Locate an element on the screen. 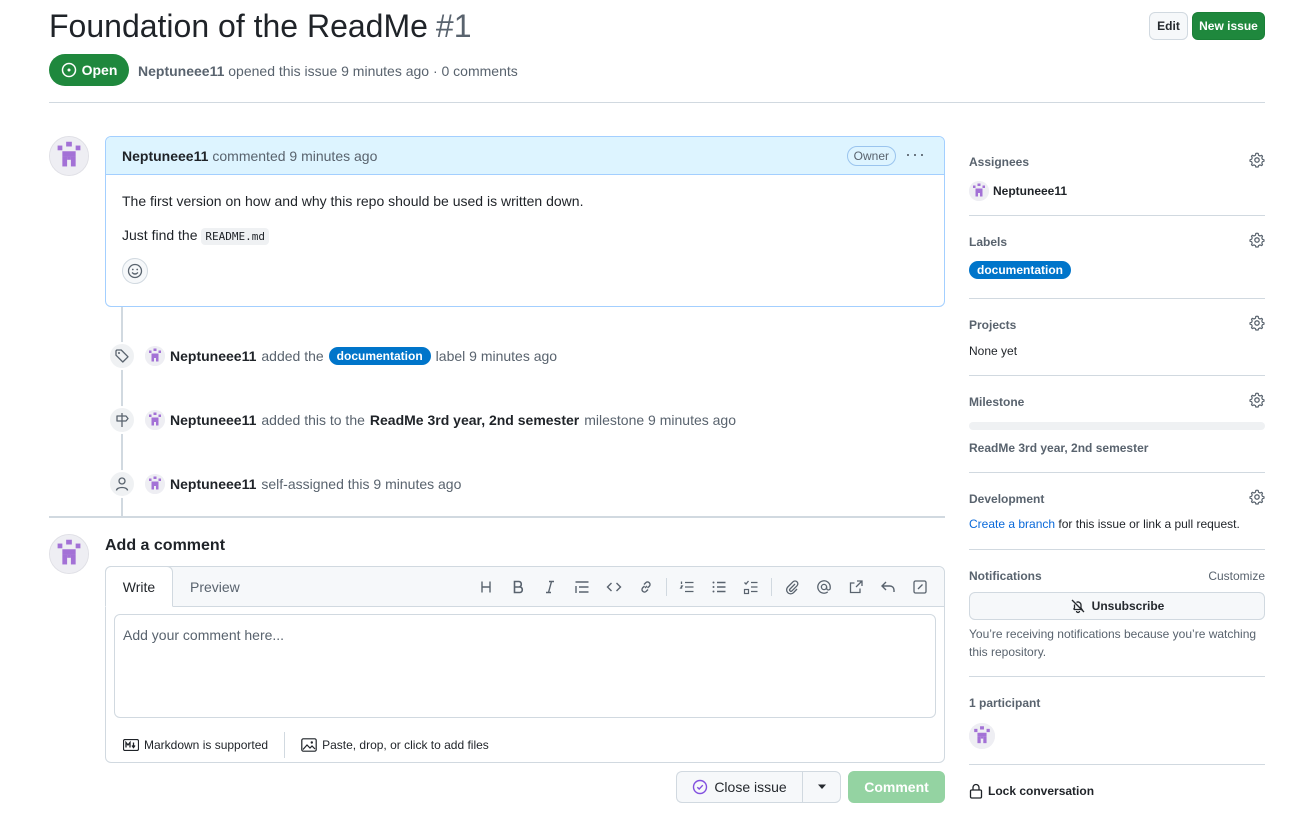  tab-write: Write is located at coordinates (139, 586).